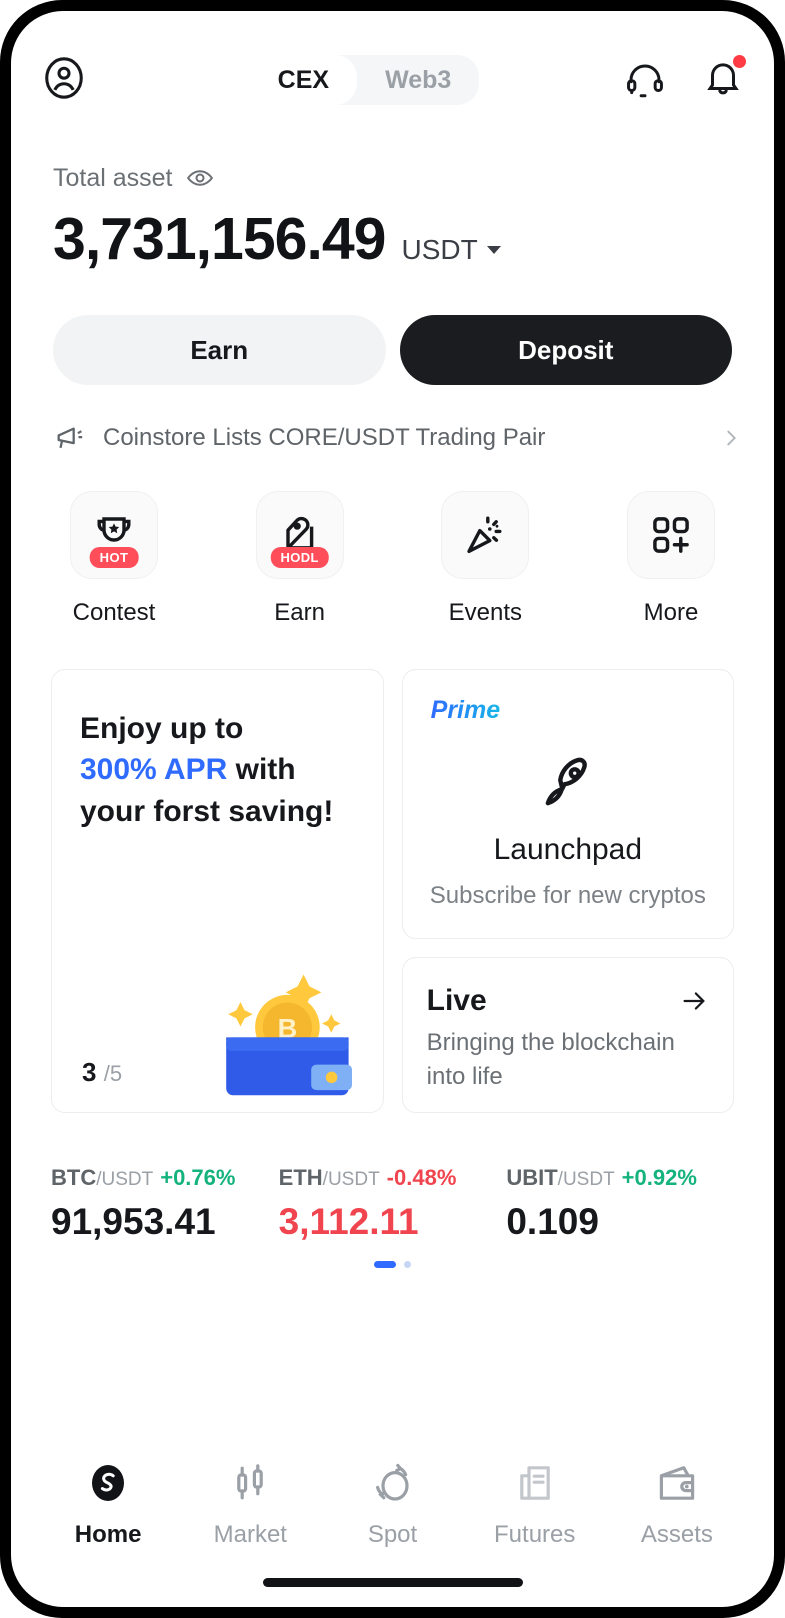 Image resolution: width=785 pixels, height=1618 pixels. Describe the element at coordinates (731, 438) in the screenshot. I see `chevron-right-icon` at that location.